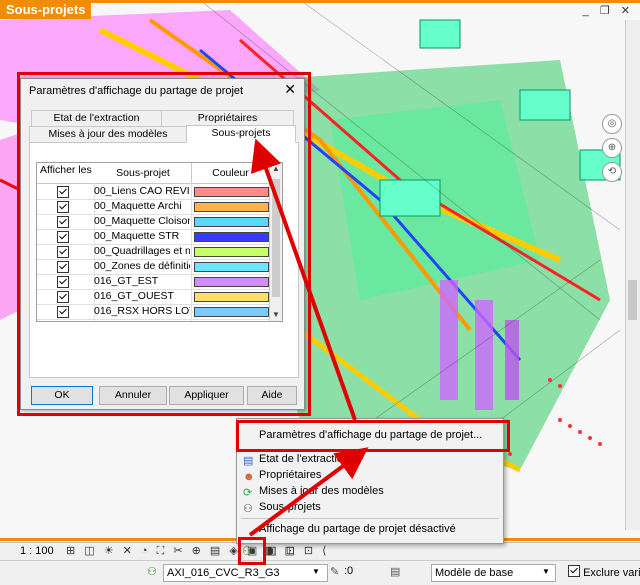  I want to click on menu-item-display-off: Affichage du partage de projet désactivé, so click(349, 529).